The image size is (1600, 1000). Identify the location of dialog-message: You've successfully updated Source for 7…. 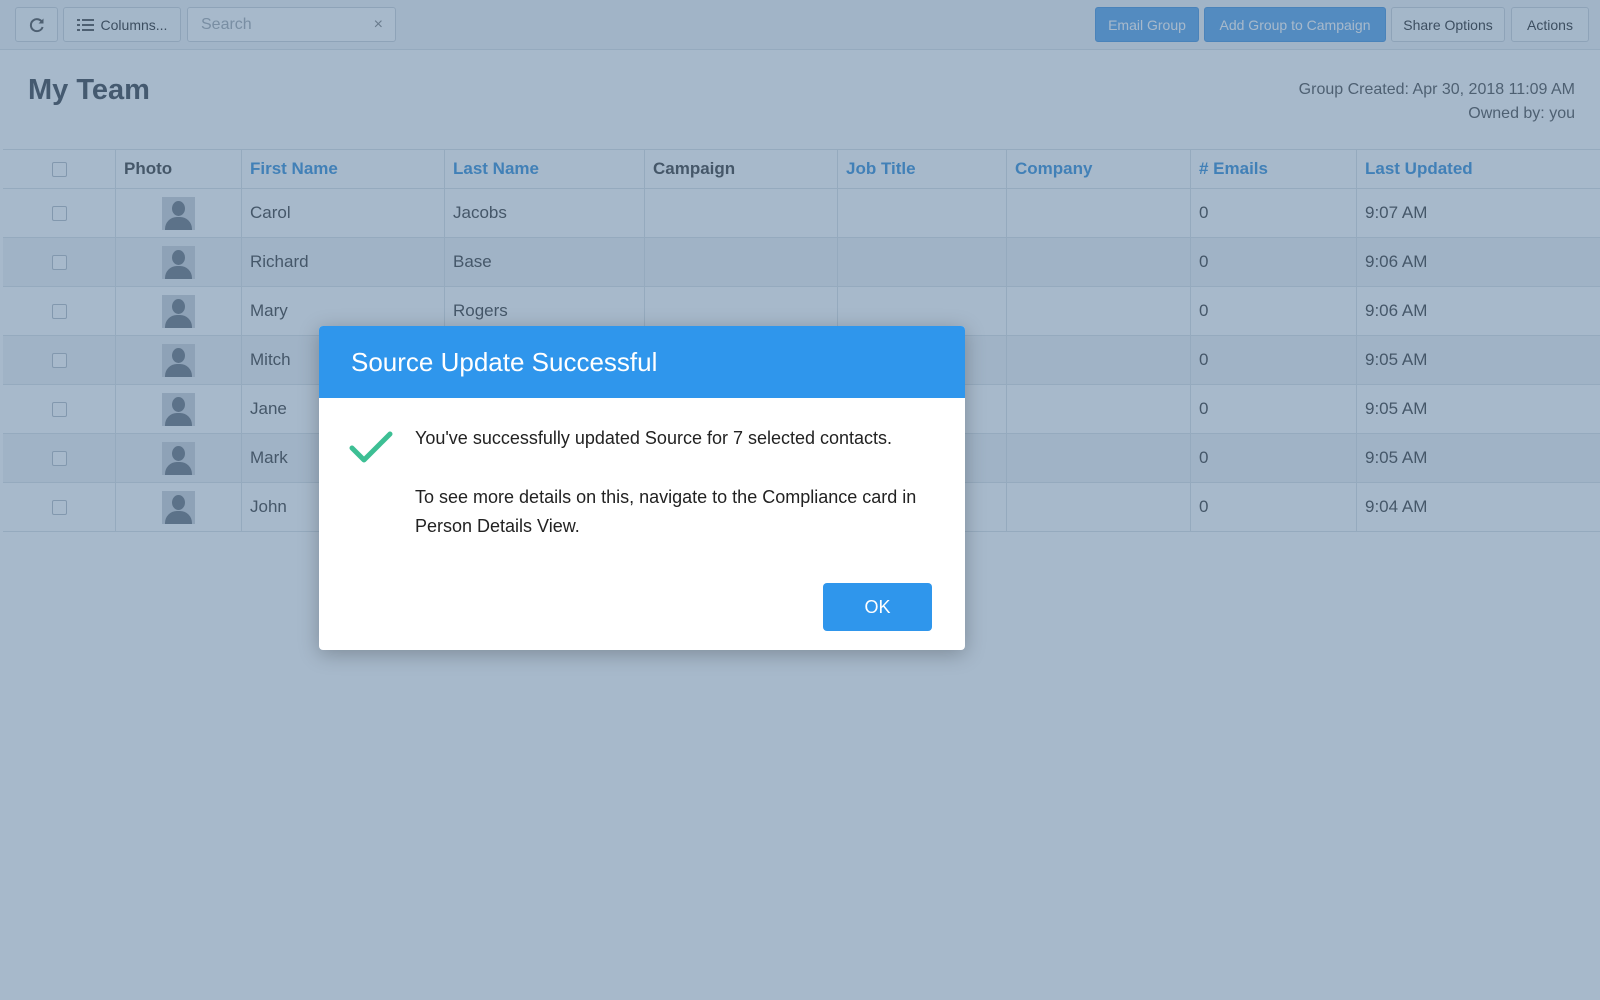
(654, 438).